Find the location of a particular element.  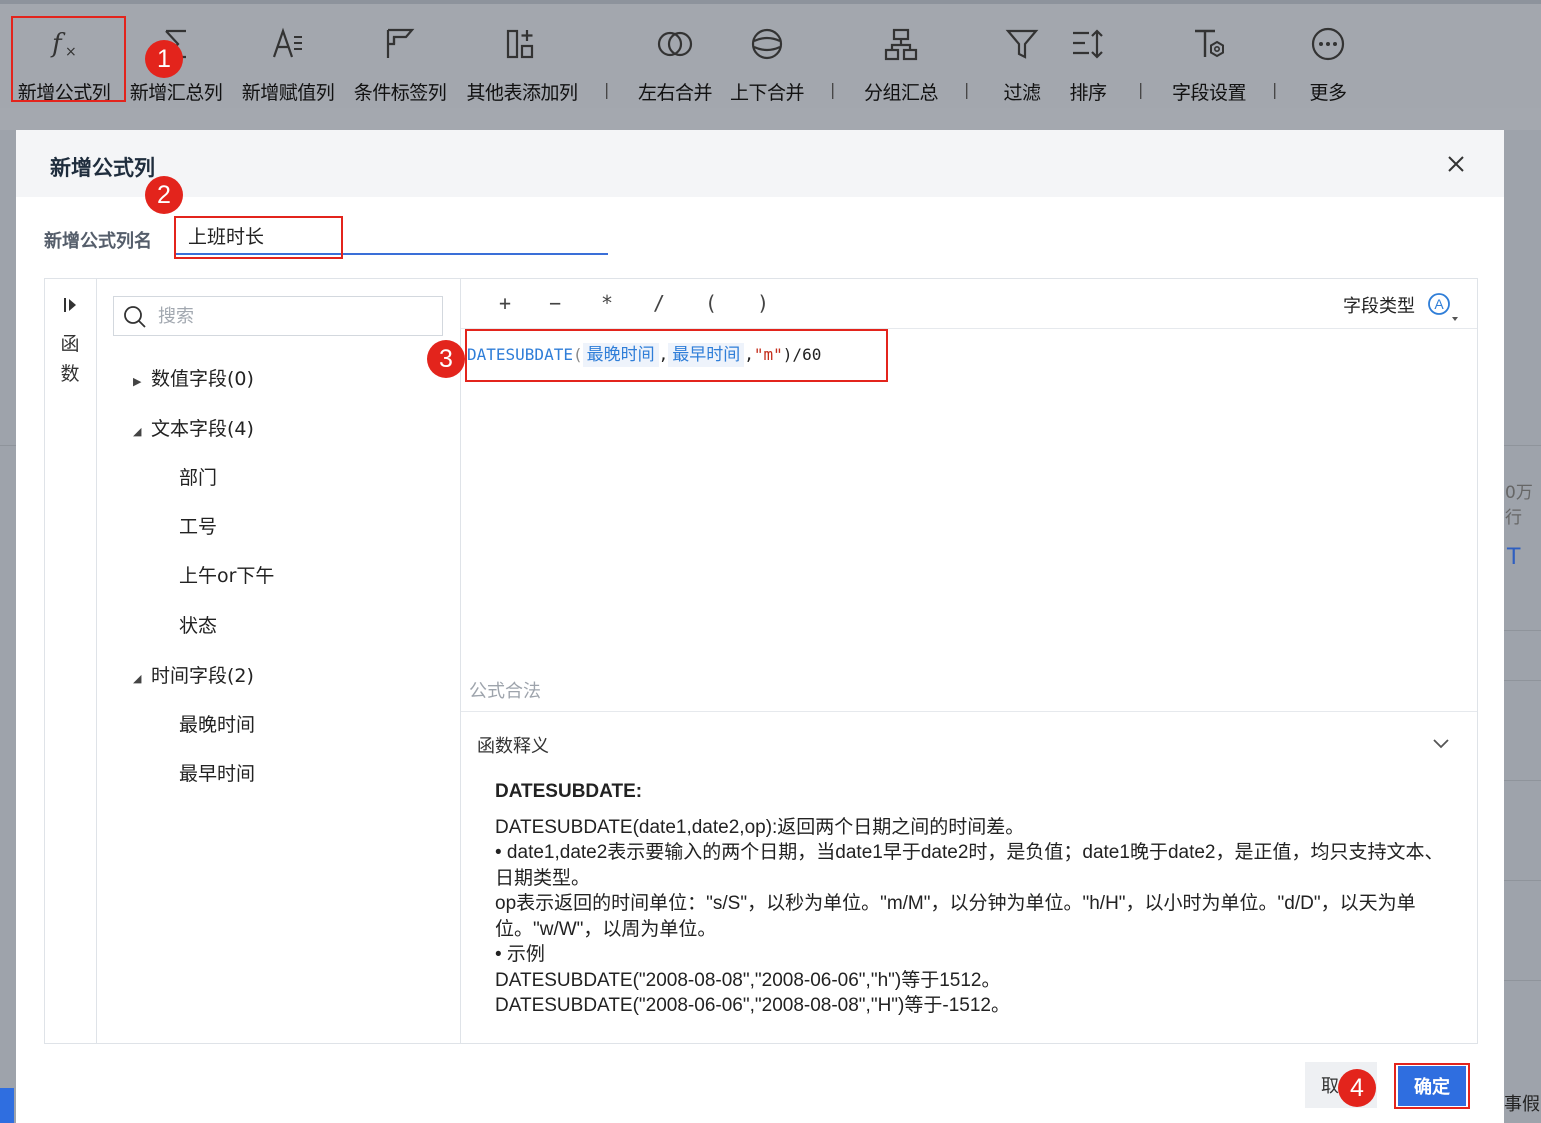

field-item: 最晚时间 is located at coordinates (217, 723).